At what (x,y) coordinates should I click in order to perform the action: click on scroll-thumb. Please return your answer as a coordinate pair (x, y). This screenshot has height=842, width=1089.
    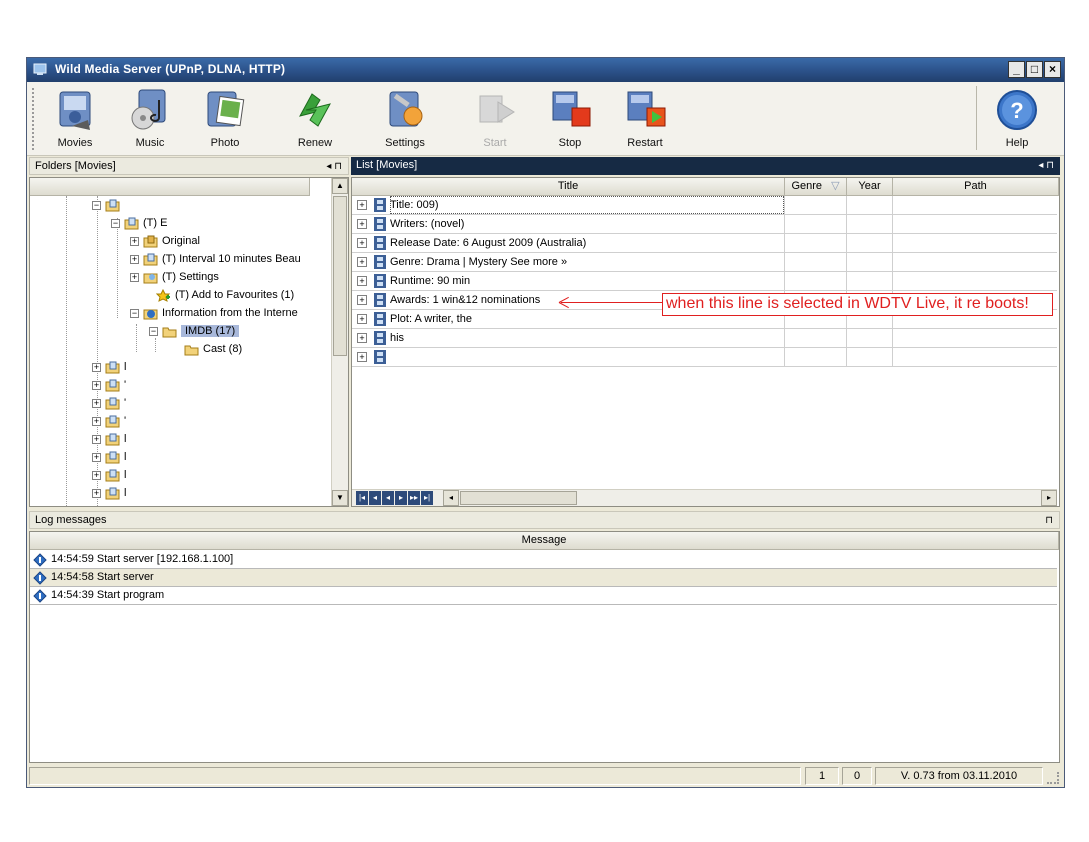
    Looking at the image, I should click on (340, 276).